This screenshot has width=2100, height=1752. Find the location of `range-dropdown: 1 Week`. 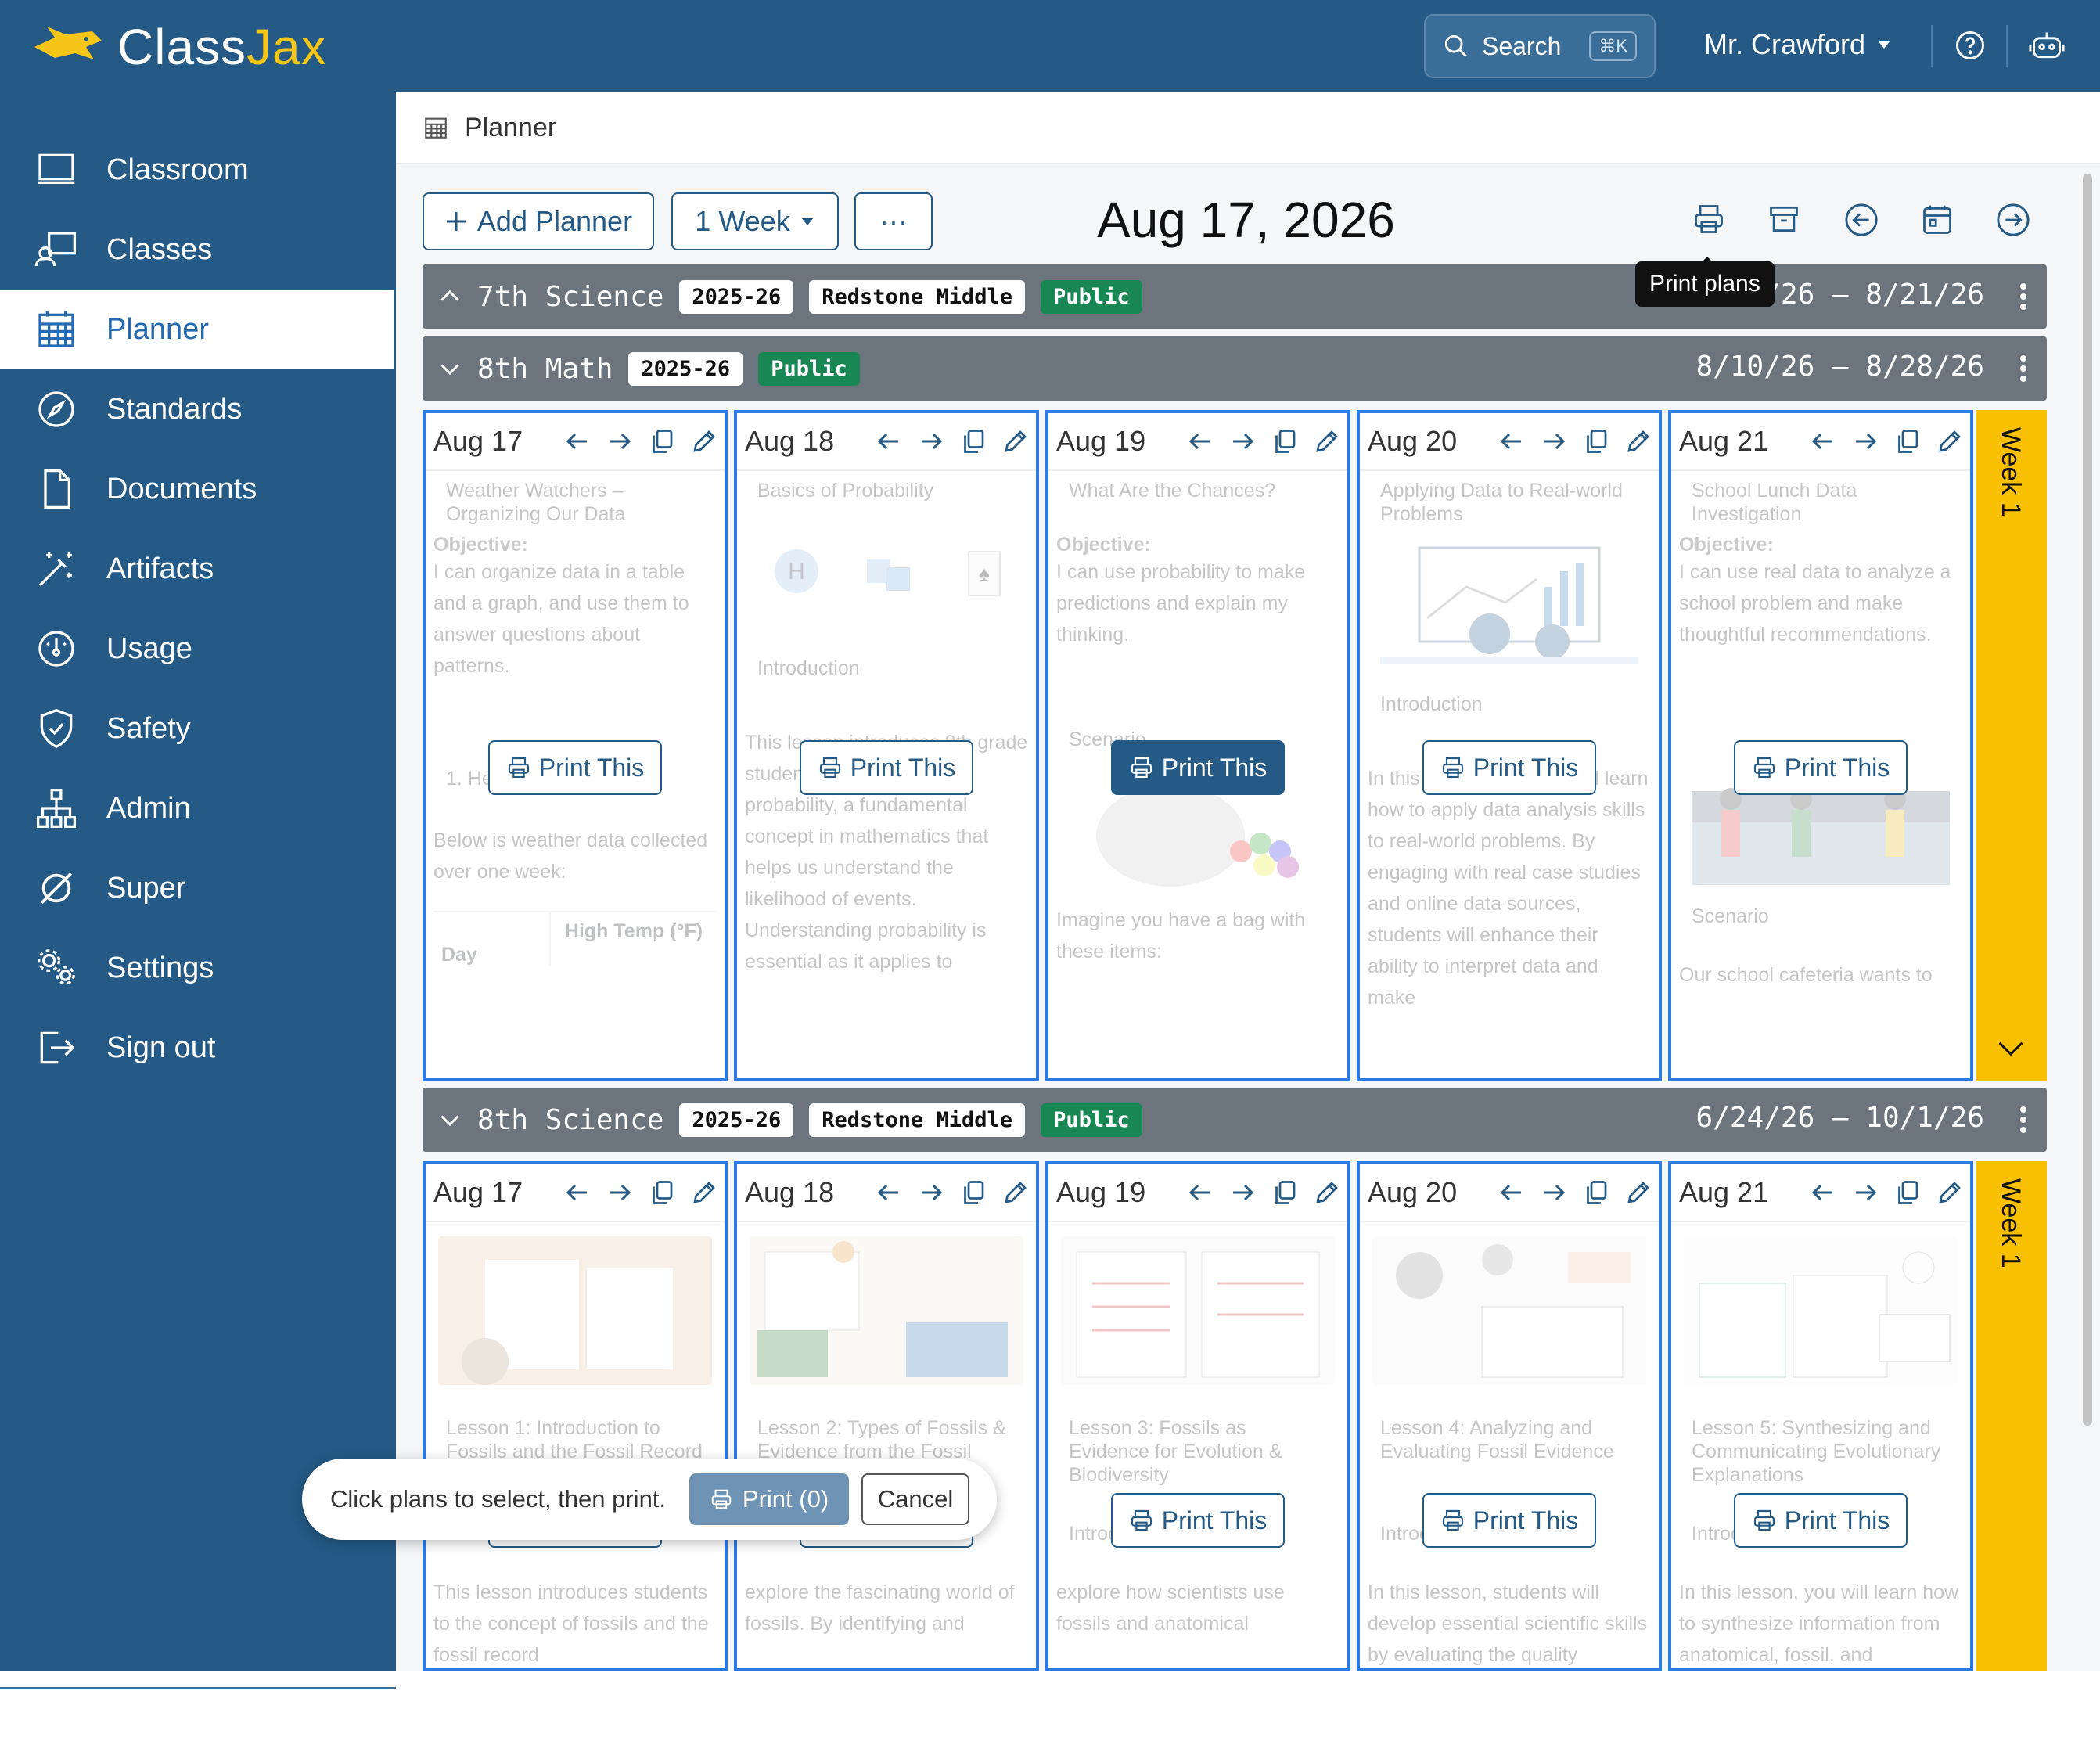

range-dropdown: 1 Week is located at coordinates (755, 221).